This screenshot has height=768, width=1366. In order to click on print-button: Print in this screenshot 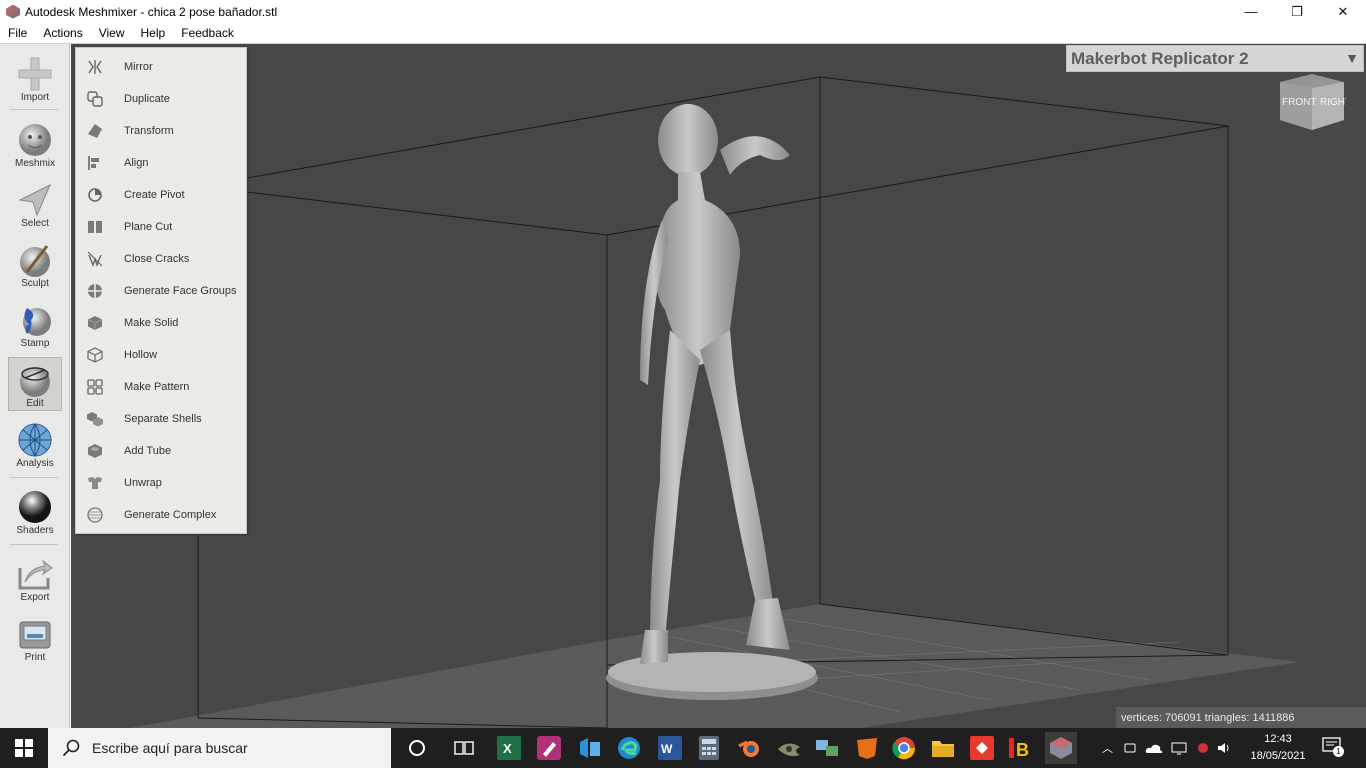, I will do `click(35, 639)`.